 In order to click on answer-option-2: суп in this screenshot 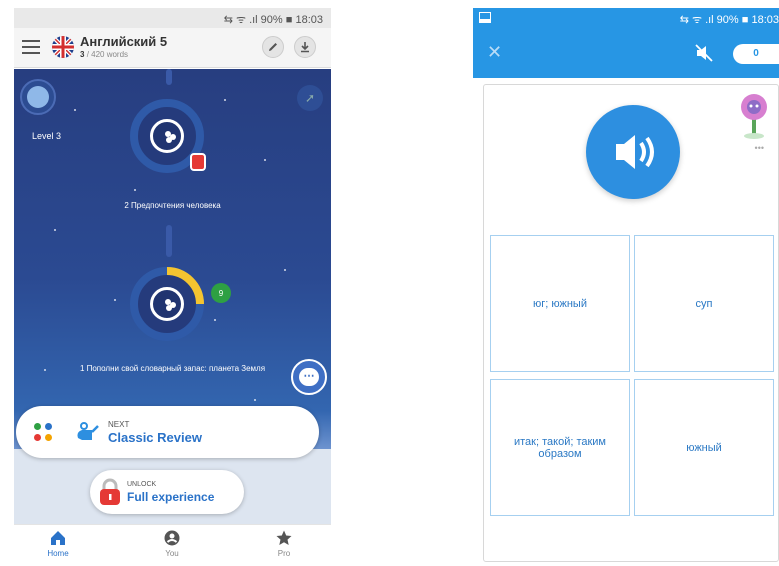, I will do `click(704, 303)`.